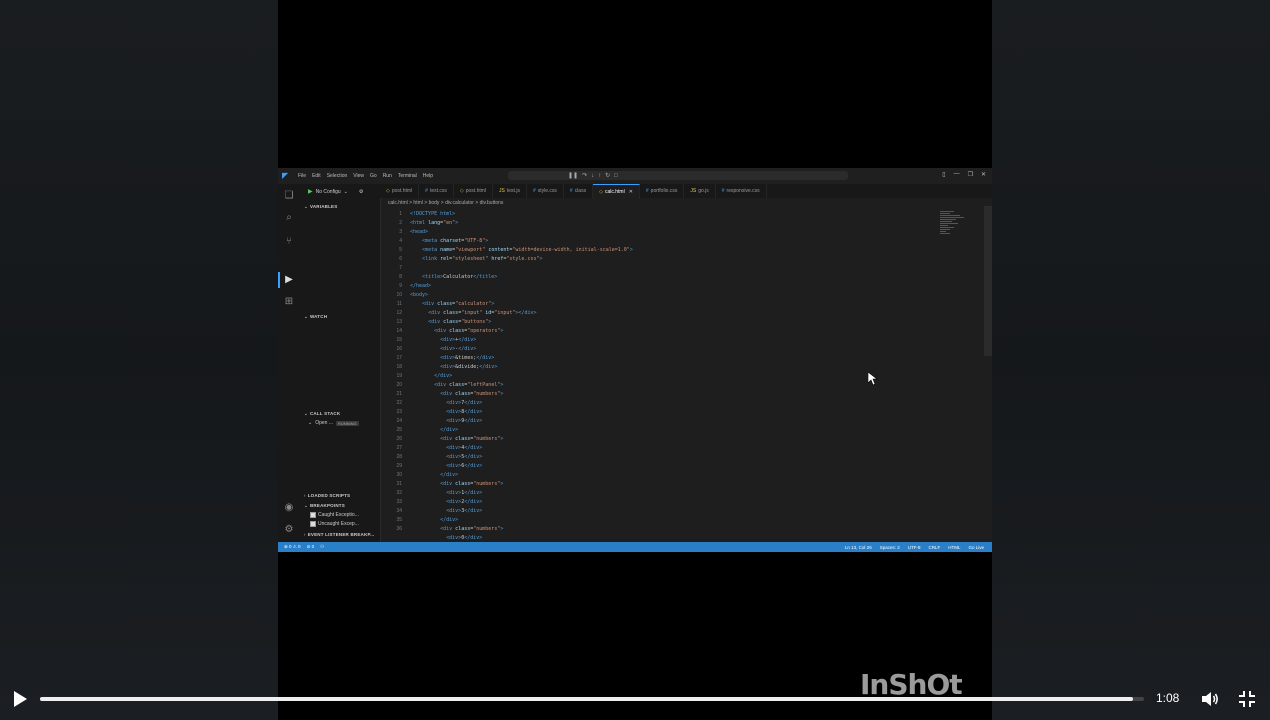  What do you see at coordinates (573, 175) in the screenshot?
I see `pause-icon: ❚❚` at bounding box center [573, 175].